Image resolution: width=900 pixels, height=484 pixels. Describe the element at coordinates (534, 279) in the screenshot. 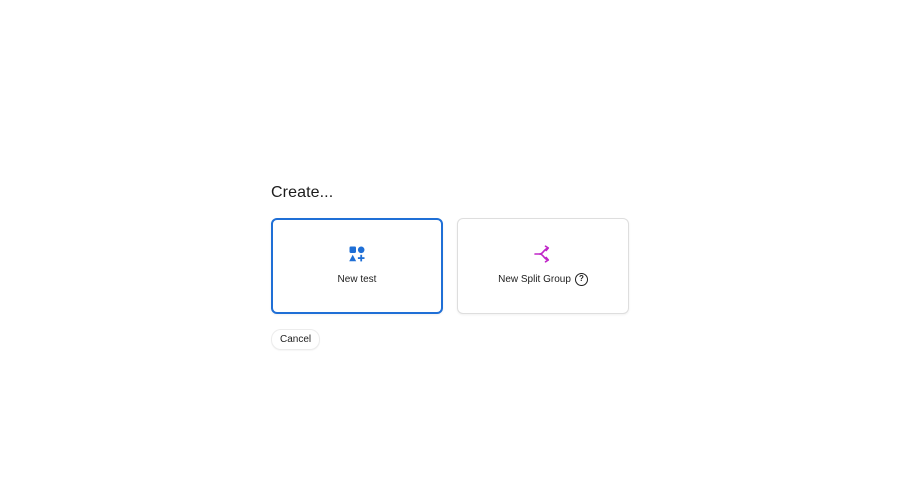

I see `new-split-group-label: New Split Group` at that location.